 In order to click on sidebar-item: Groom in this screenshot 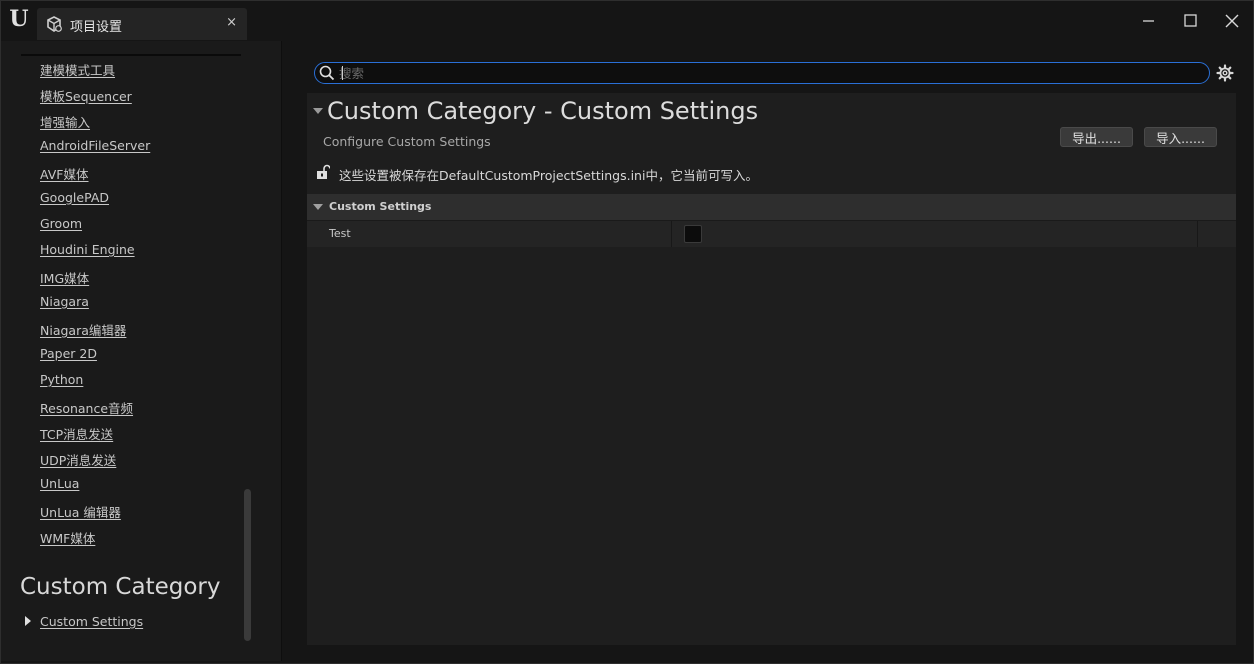, I will do `click(61, 223)`.